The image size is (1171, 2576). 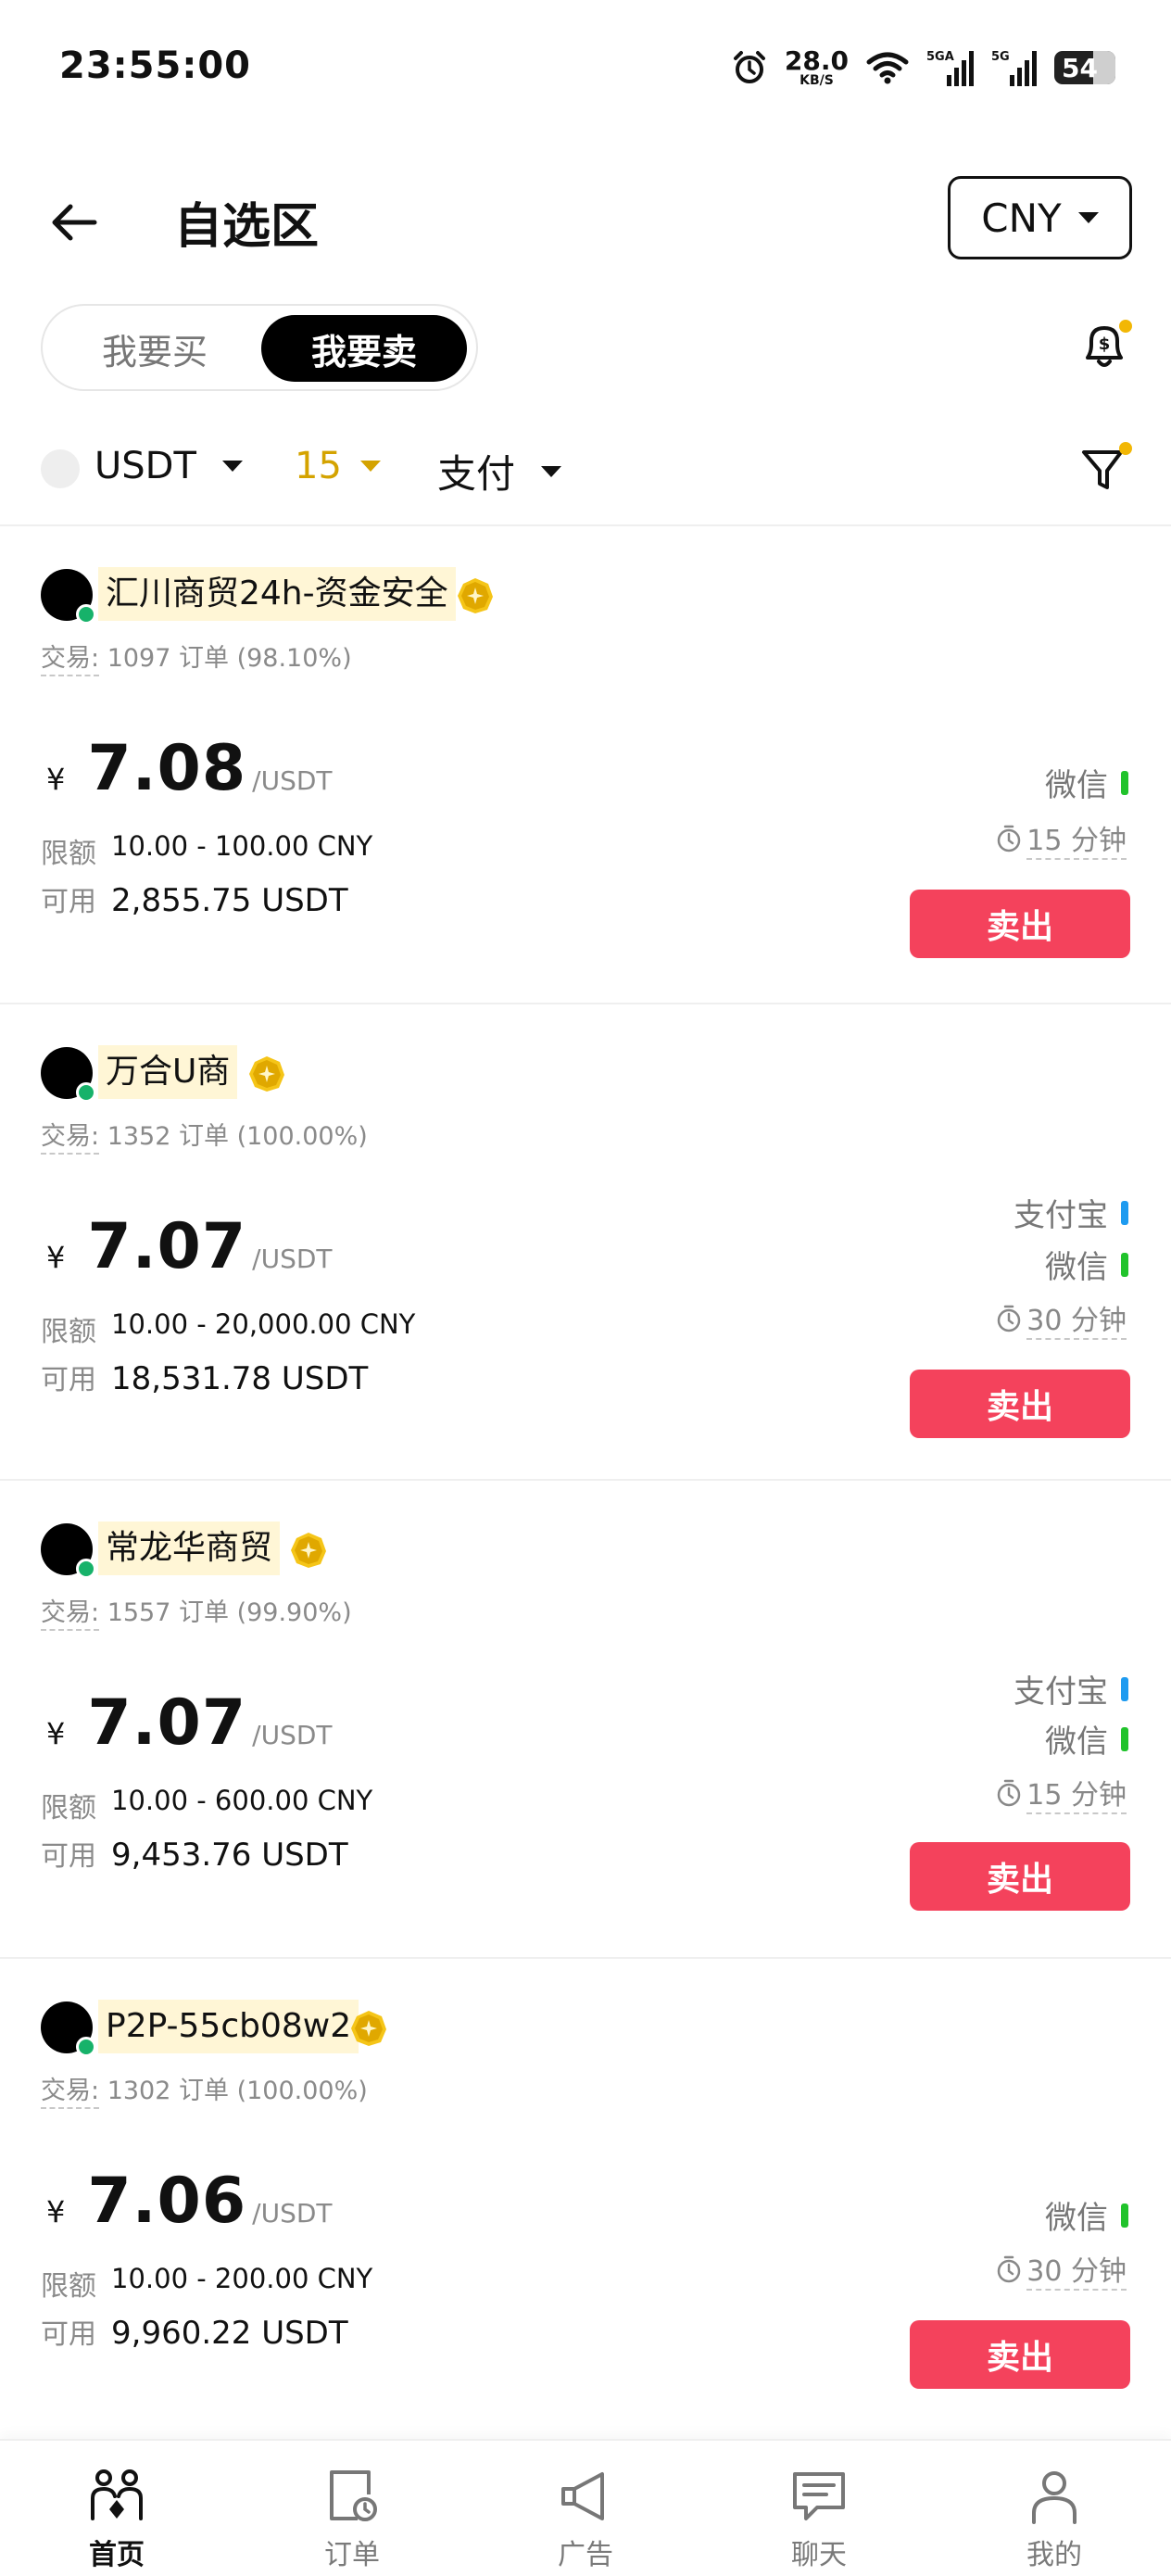 What do you see at coordinates (1061, 1216) in the screenshot?
I see `payment-method-label: 支付宝` at bounding box center [1061, 1216].